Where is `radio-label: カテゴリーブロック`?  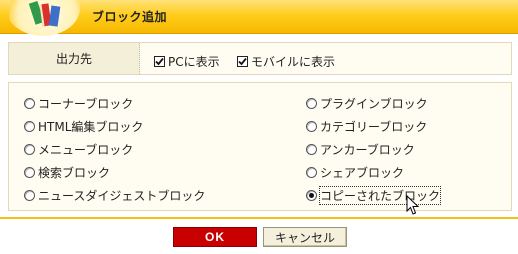
radio-label: カテゴリーブロック is located at coordinates (374, 127).